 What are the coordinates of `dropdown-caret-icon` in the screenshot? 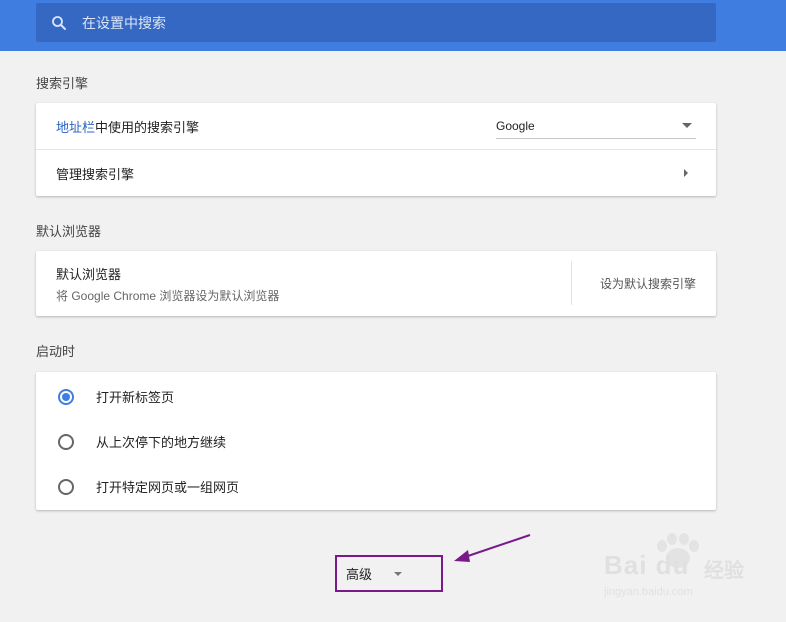 It's located at (687, 125).